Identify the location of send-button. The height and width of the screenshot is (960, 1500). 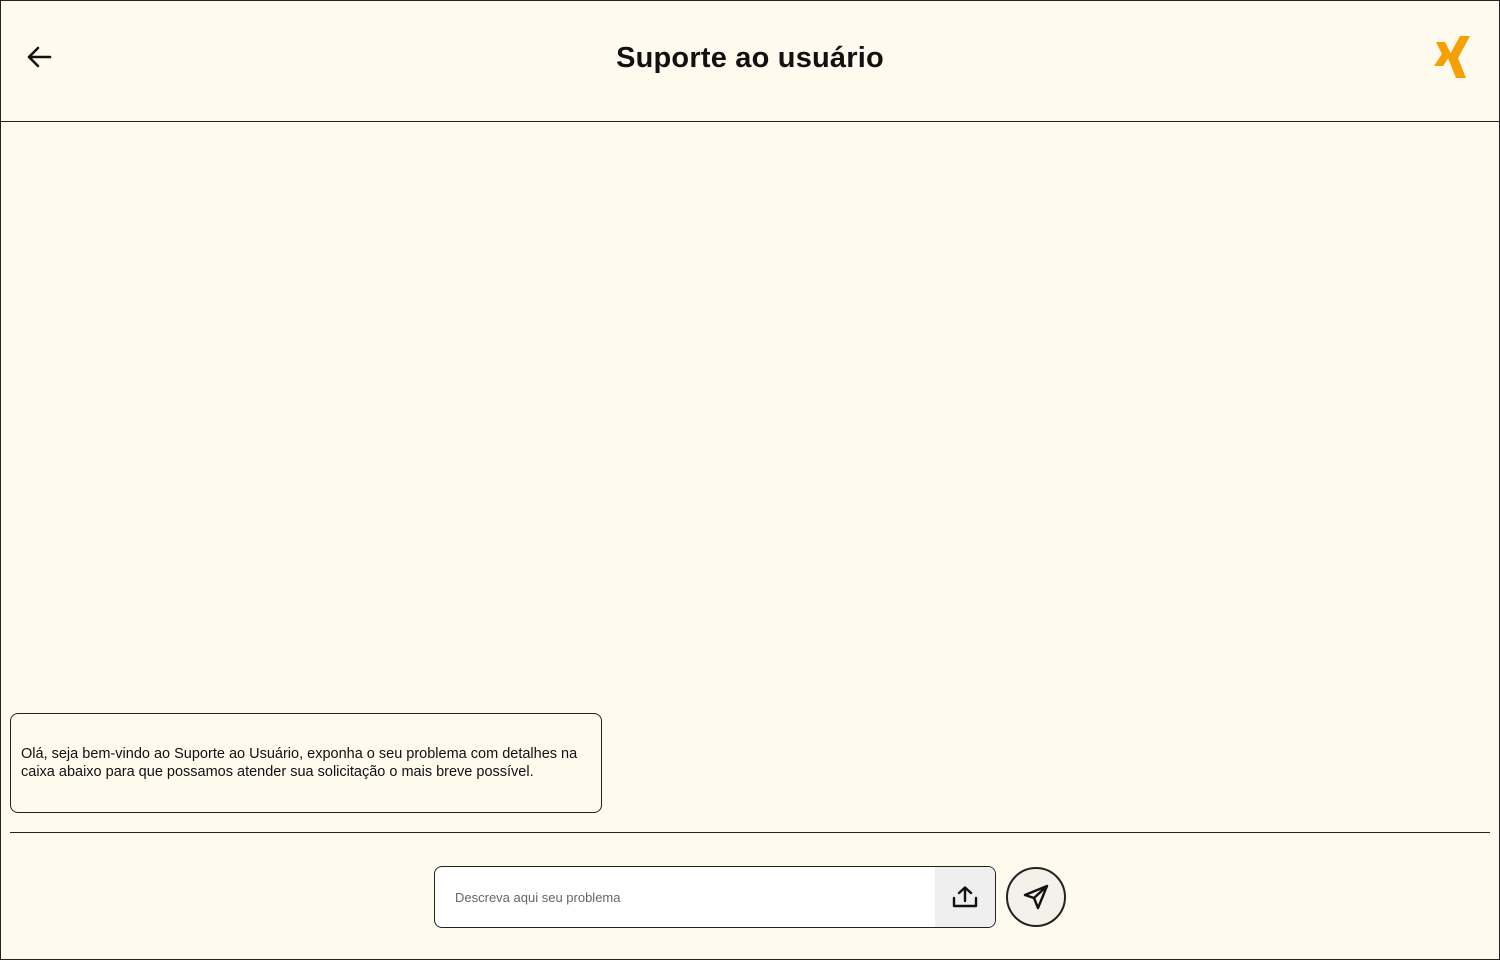
(1036, 897).